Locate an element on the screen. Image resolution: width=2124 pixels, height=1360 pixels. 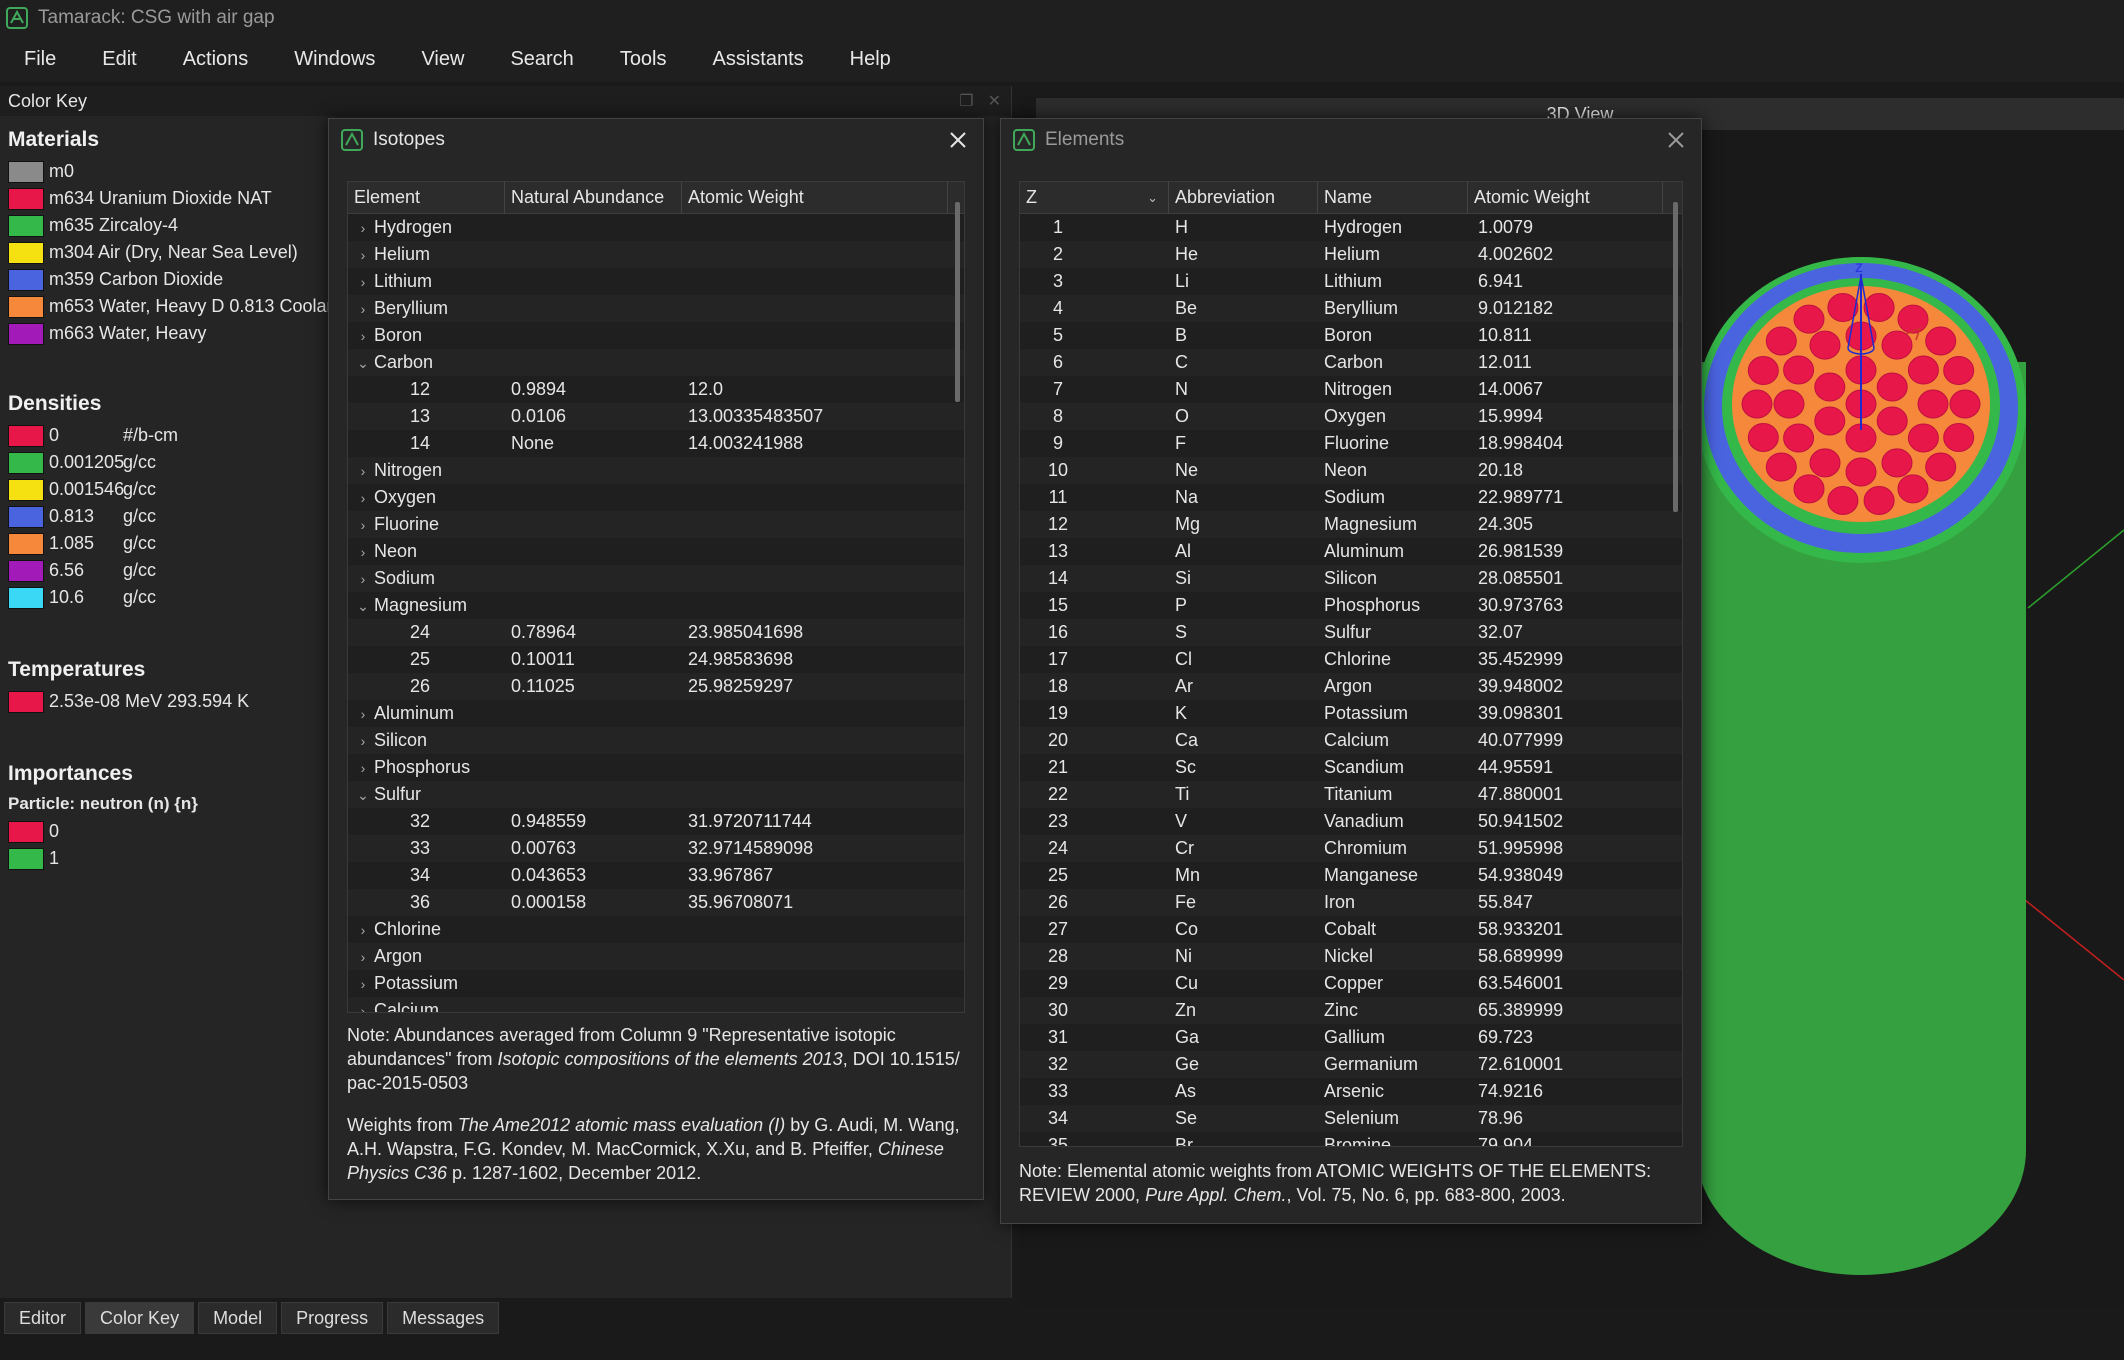
table-row: 34 Se Selenium 78.96 is located at coordinates (1351, 1118).